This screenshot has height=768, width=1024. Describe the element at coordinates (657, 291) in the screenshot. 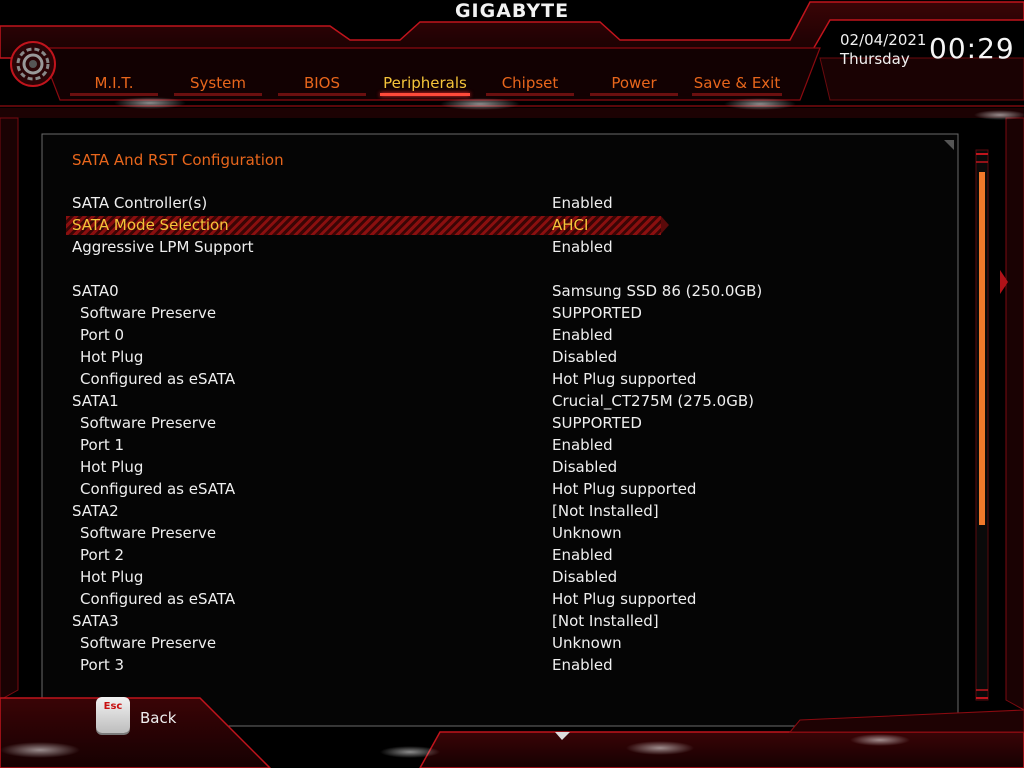

I see `setting-value: Samsung SSD 86 (250.0GB)` at that location.